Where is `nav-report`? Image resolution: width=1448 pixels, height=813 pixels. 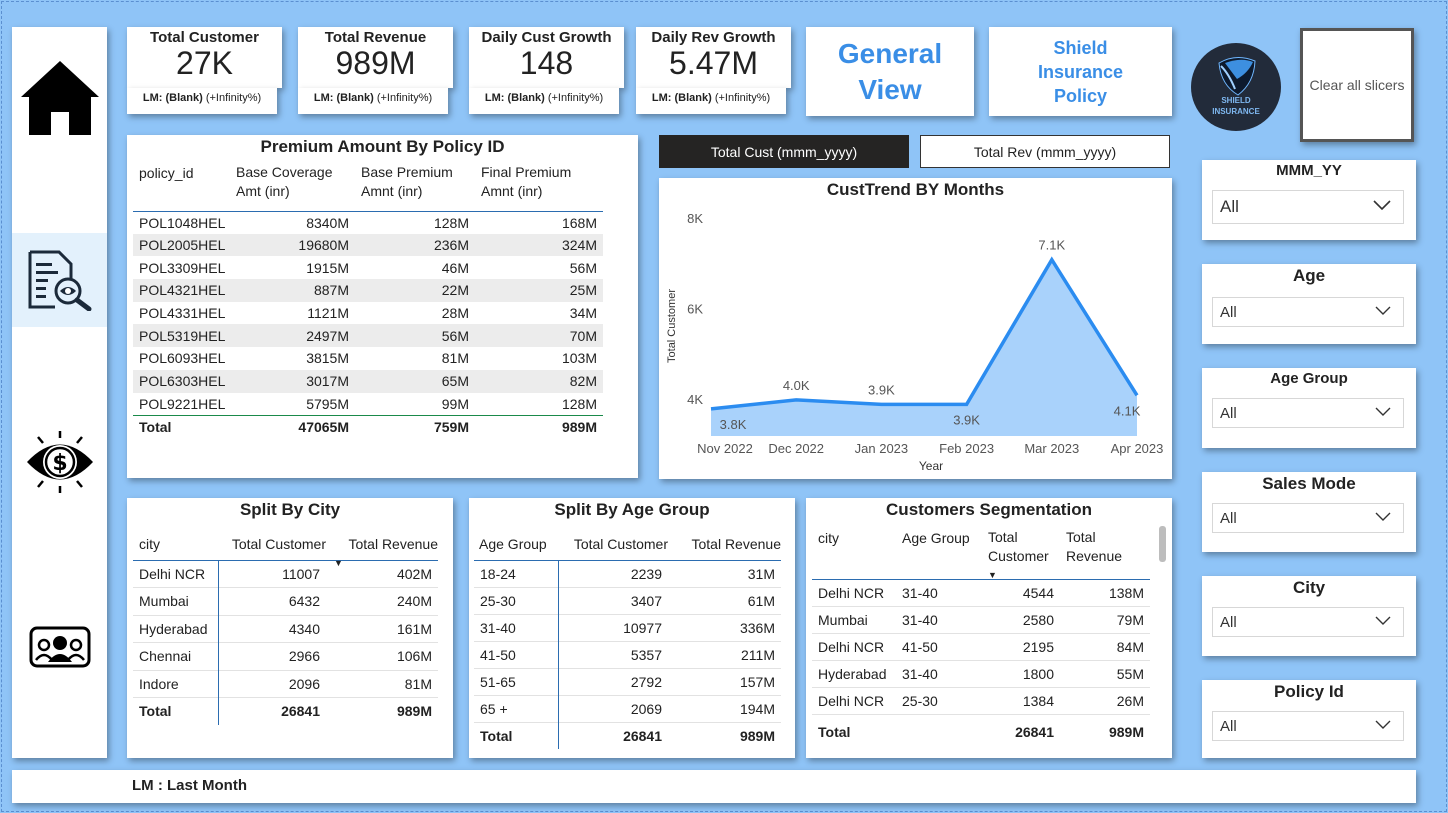
nav-report is located at coordinates (59, 280).